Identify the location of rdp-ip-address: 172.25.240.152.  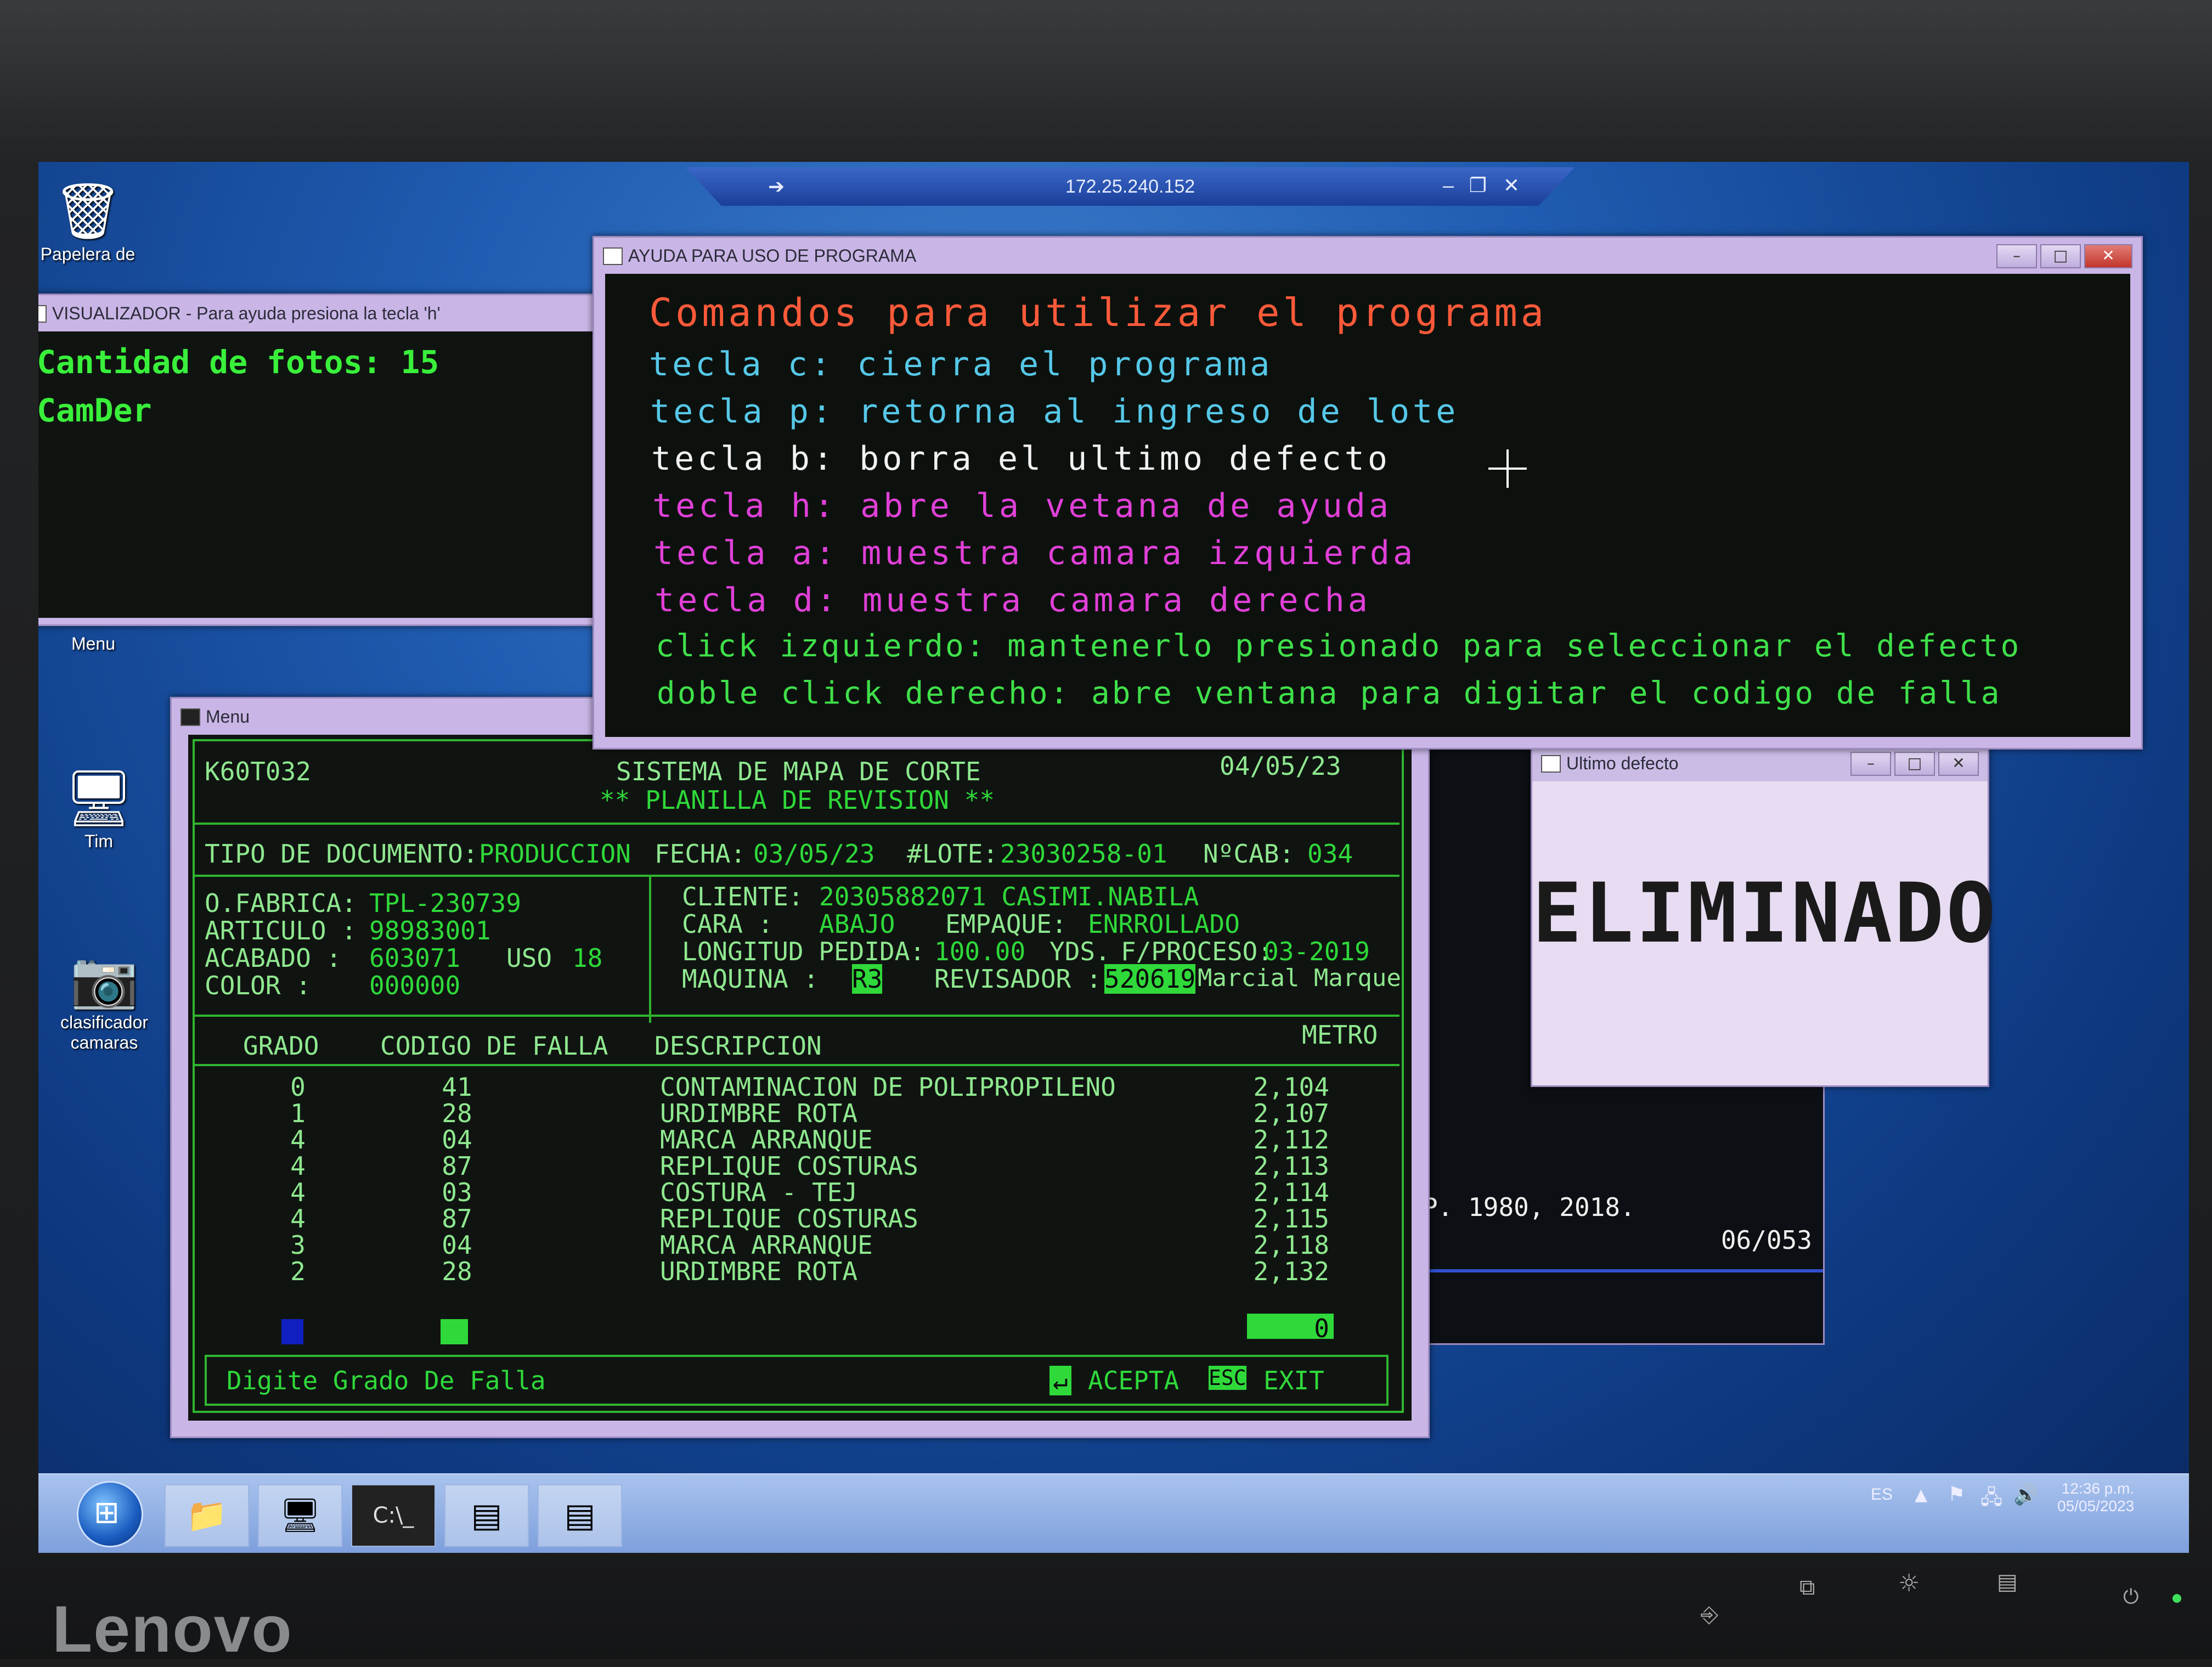
(1130, 186).